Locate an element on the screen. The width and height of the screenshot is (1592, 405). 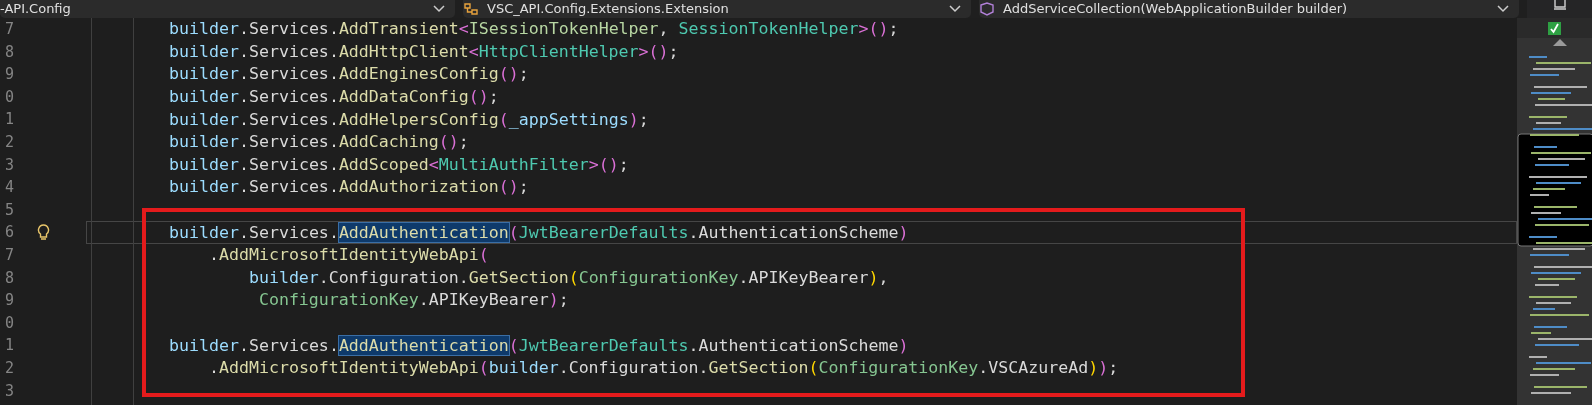
navigation-dropdown: VSC_API.Config.Extensions.Extension is located at coordinates (717, 9).